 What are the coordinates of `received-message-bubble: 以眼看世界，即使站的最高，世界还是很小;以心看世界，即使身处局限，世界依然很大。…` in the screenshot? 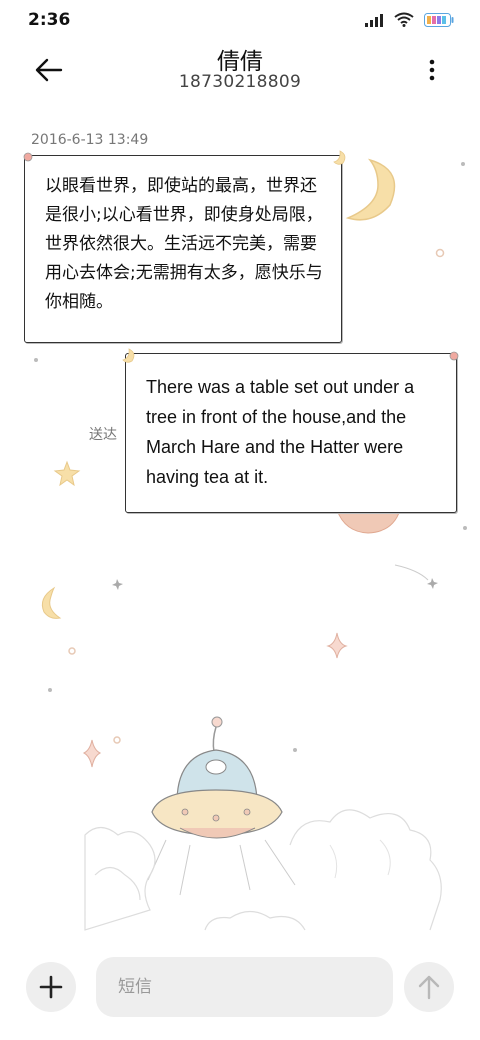 It's located at (184, 246).